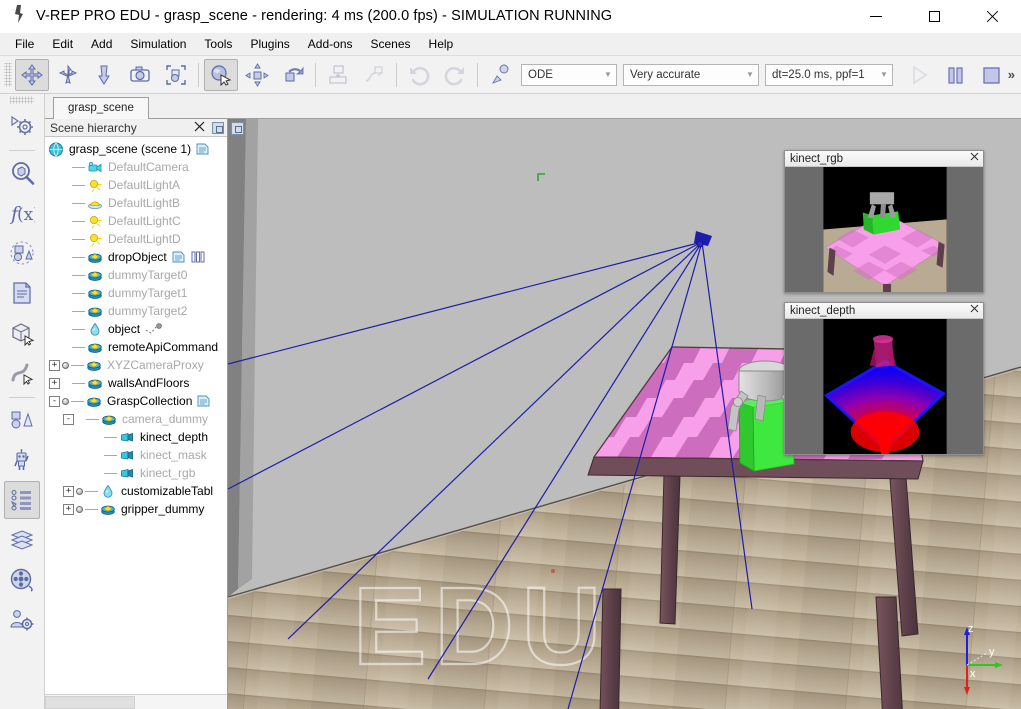 This screenshot has height=709, width=1021. Describe the element at coordinates (24, 44) in the screenshot. I see `menu-file: File` at that location.